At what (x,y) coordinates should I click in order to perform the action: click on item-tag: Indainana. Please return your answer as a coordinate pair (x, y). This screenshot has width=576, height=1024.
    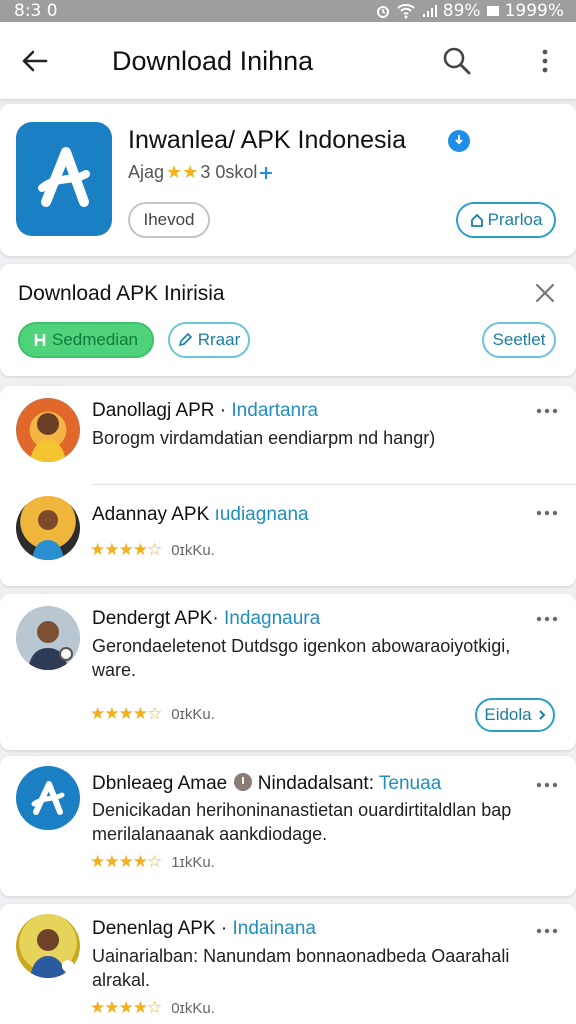
    Looking at the image, I should click on (273, 928).